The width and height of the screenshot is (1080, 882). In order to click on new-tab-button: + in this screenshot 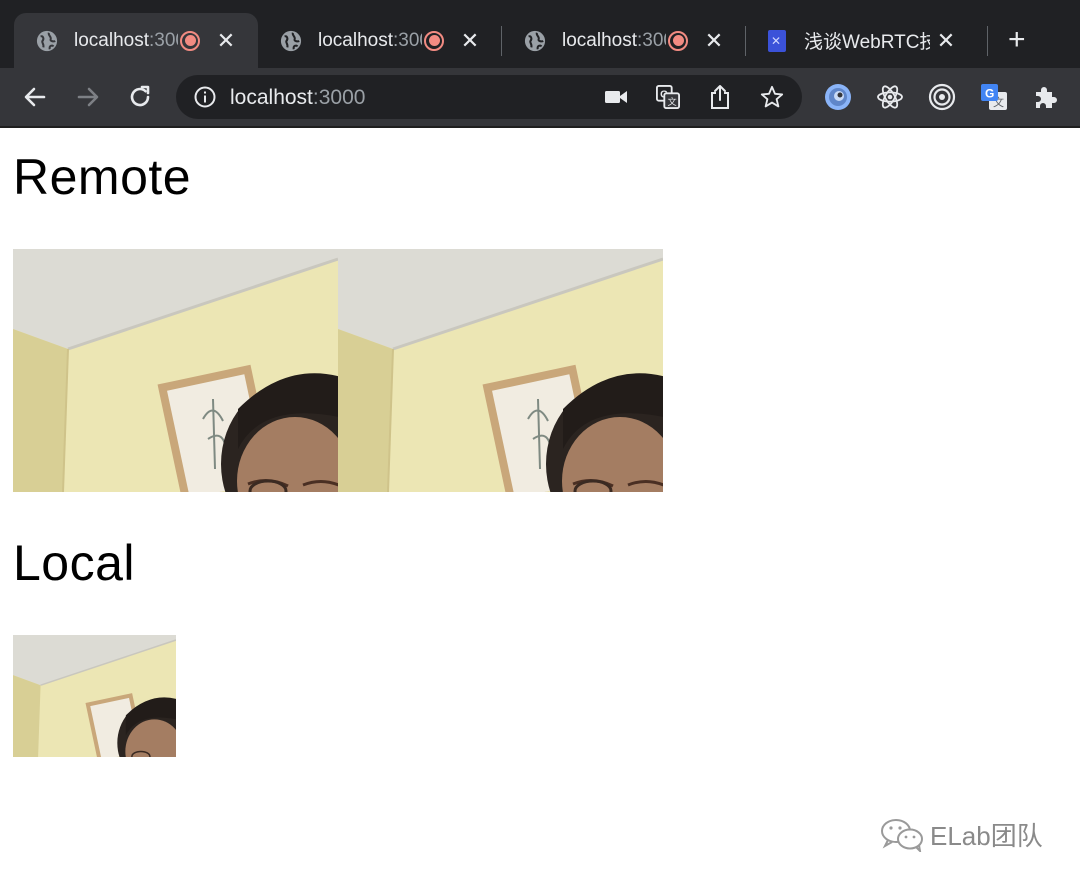, I will do `click(1017, 40)`.